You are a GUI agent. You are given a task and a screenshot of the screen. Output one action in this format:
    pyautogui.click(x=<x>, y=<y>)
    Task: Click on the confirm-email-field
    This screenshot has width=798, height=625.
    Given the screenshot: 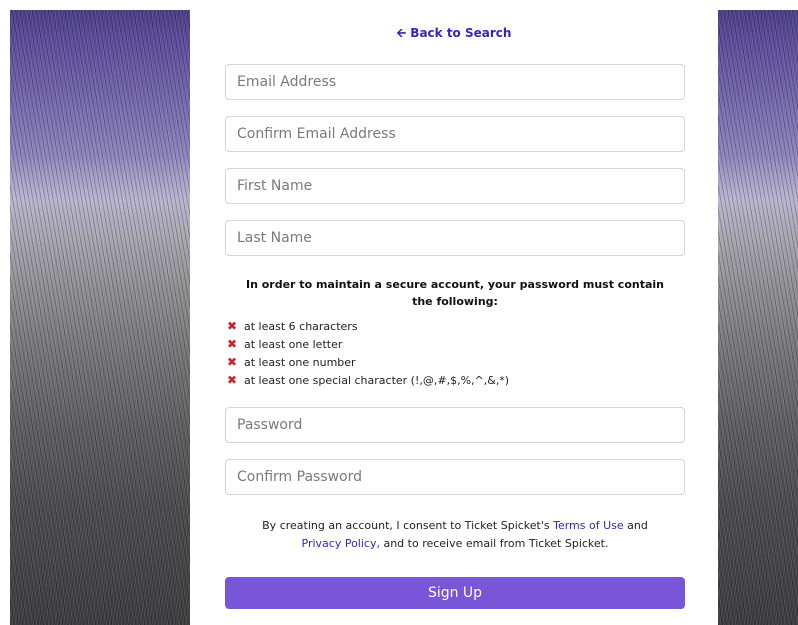 What is the action you would take?
    pyautogui.click(x=455, y=134)
    